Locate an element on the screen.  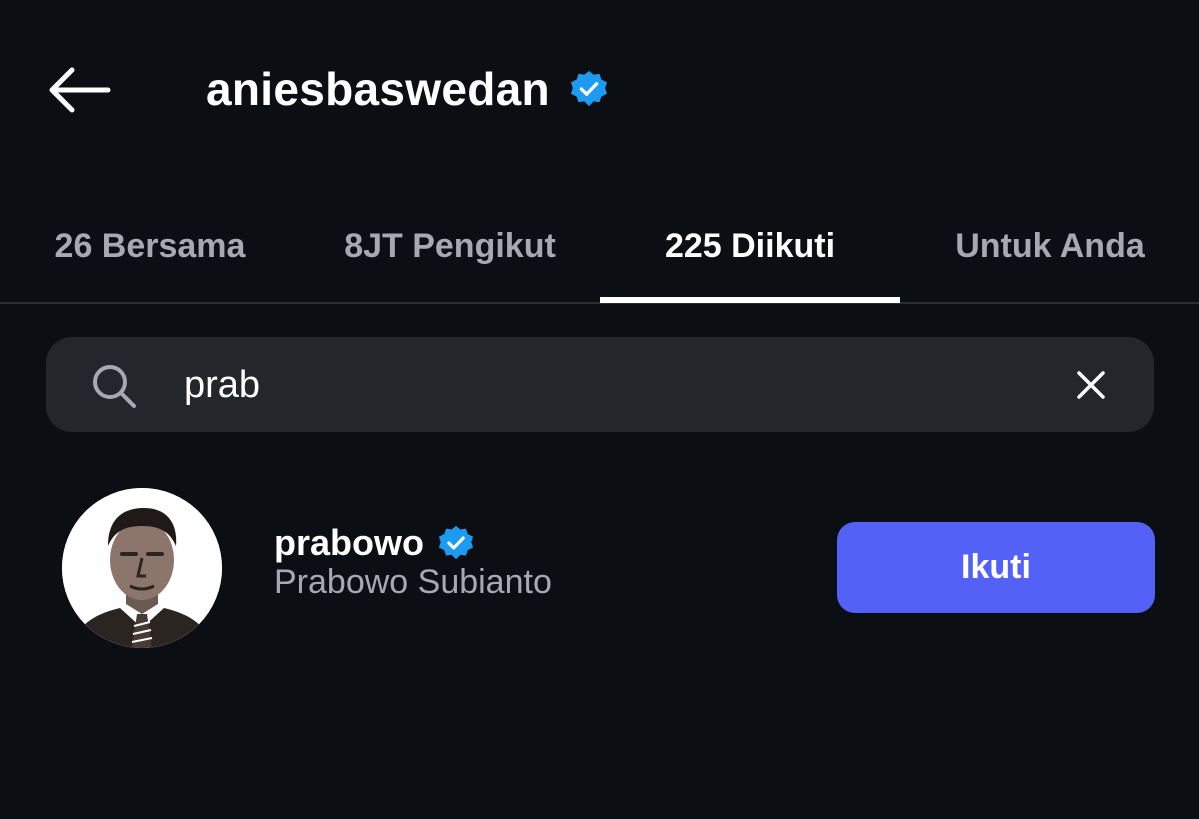
tab-bersama: 26 Bersama is located at coordinates (150, 246).